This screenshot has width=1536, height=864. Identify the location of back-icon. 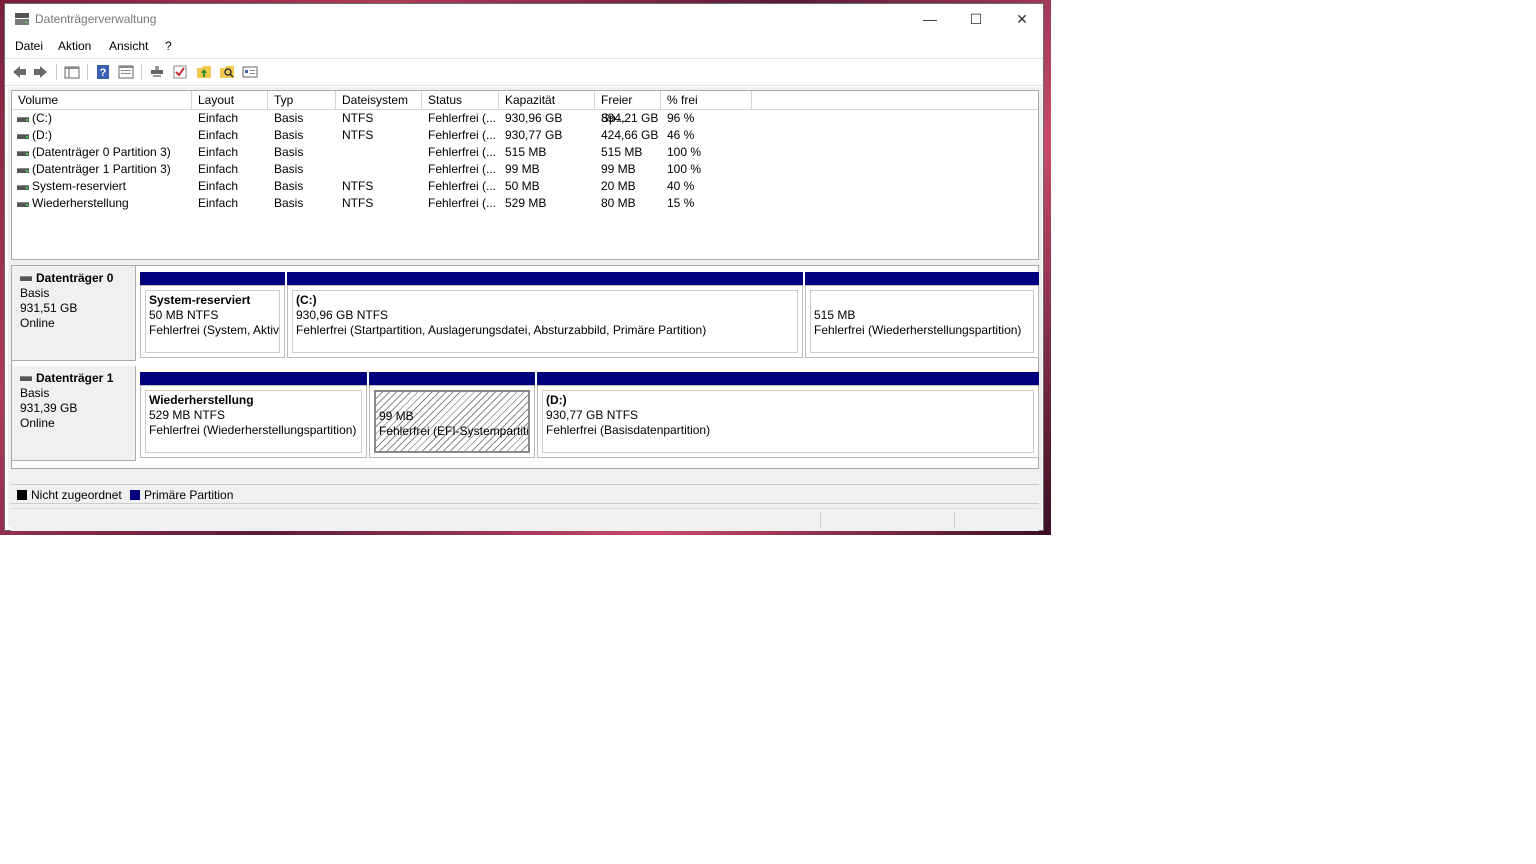
(19, 72).